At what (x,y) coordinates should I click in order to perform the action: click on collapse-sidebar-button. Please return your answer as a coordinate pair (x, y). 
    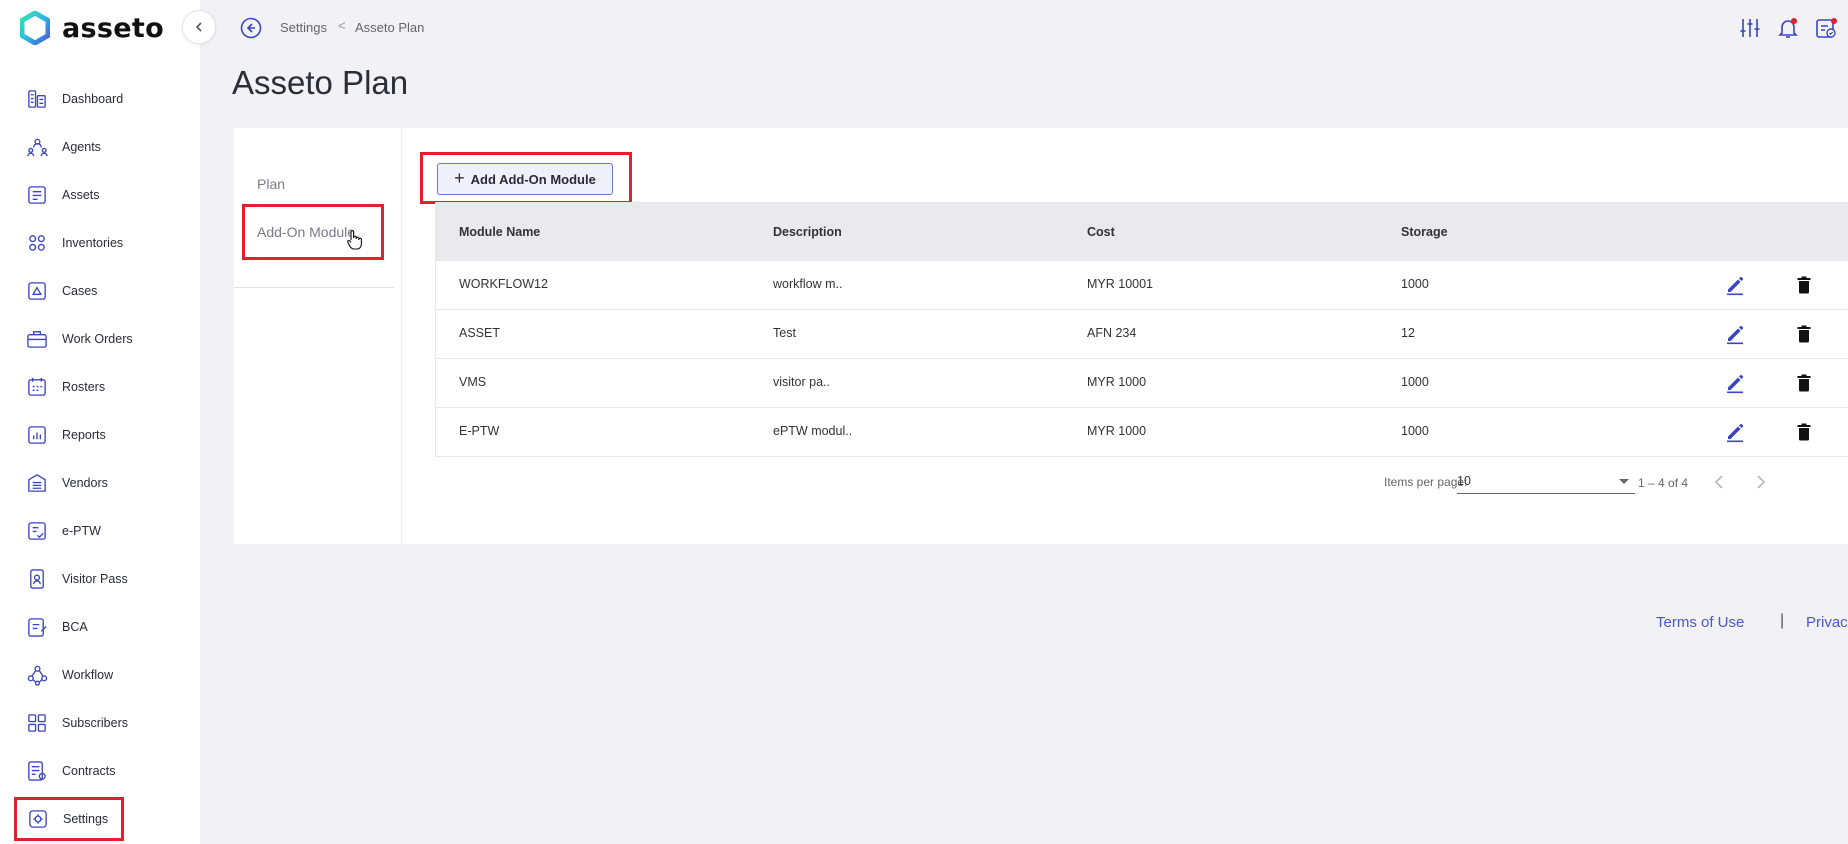
    Looking at the image, I should click on (199, 27).